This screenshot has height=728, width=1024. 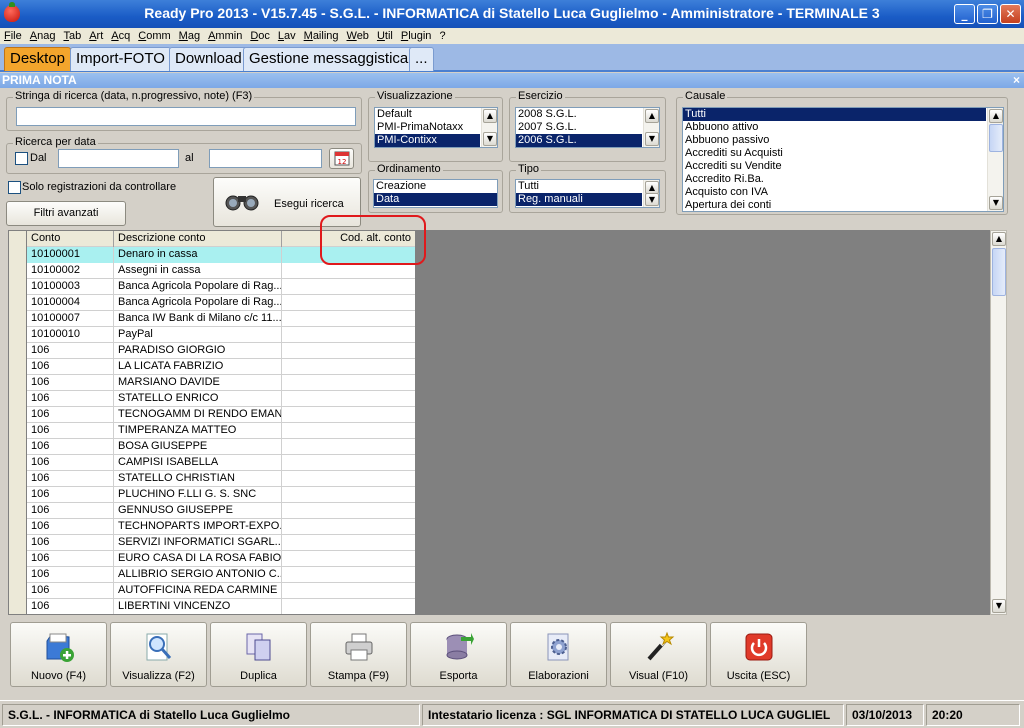 I want to click on date-to-input, so click(x=265, y=158).